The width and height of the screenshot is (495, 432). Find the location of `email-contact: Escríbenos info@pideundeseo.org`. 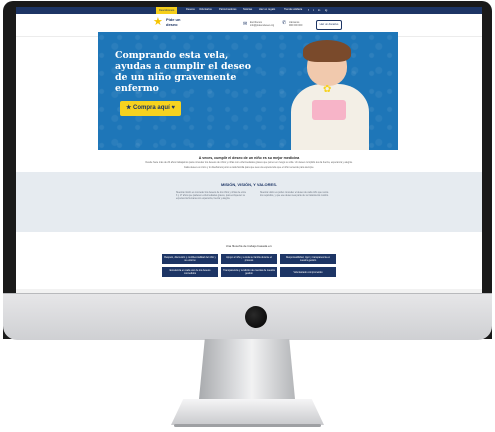

email-contact: Escríbenos info@pideundeseo.org is located at coordinates (262, 24).